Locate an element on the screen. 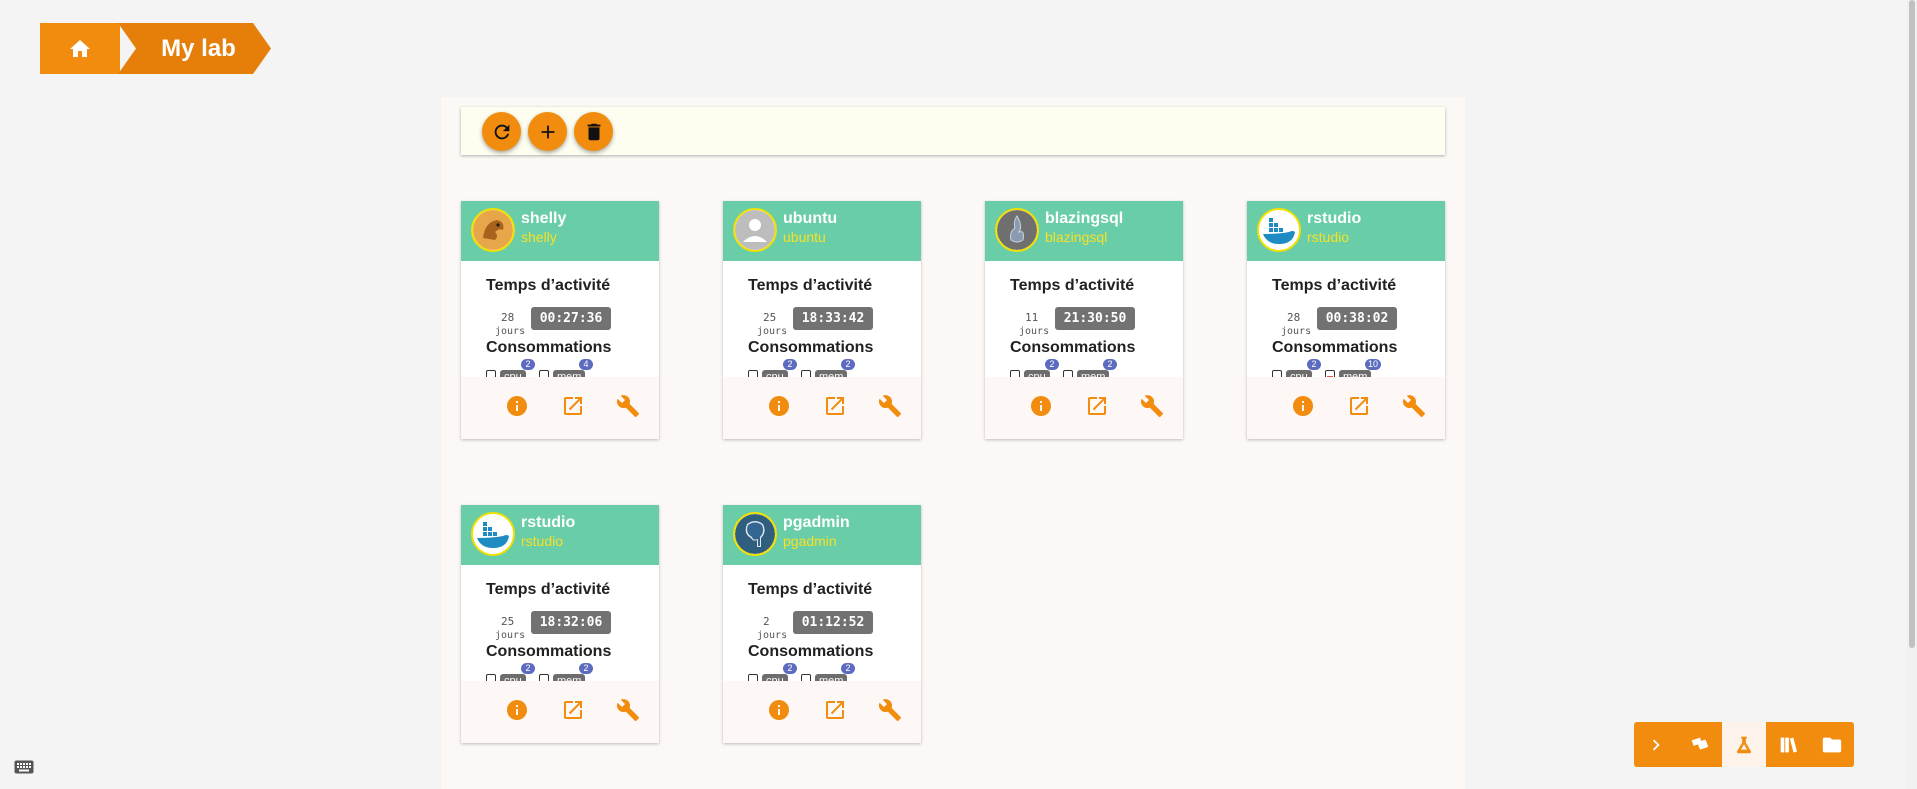  nav-mylab-button is located at coordinates (1744, 744).